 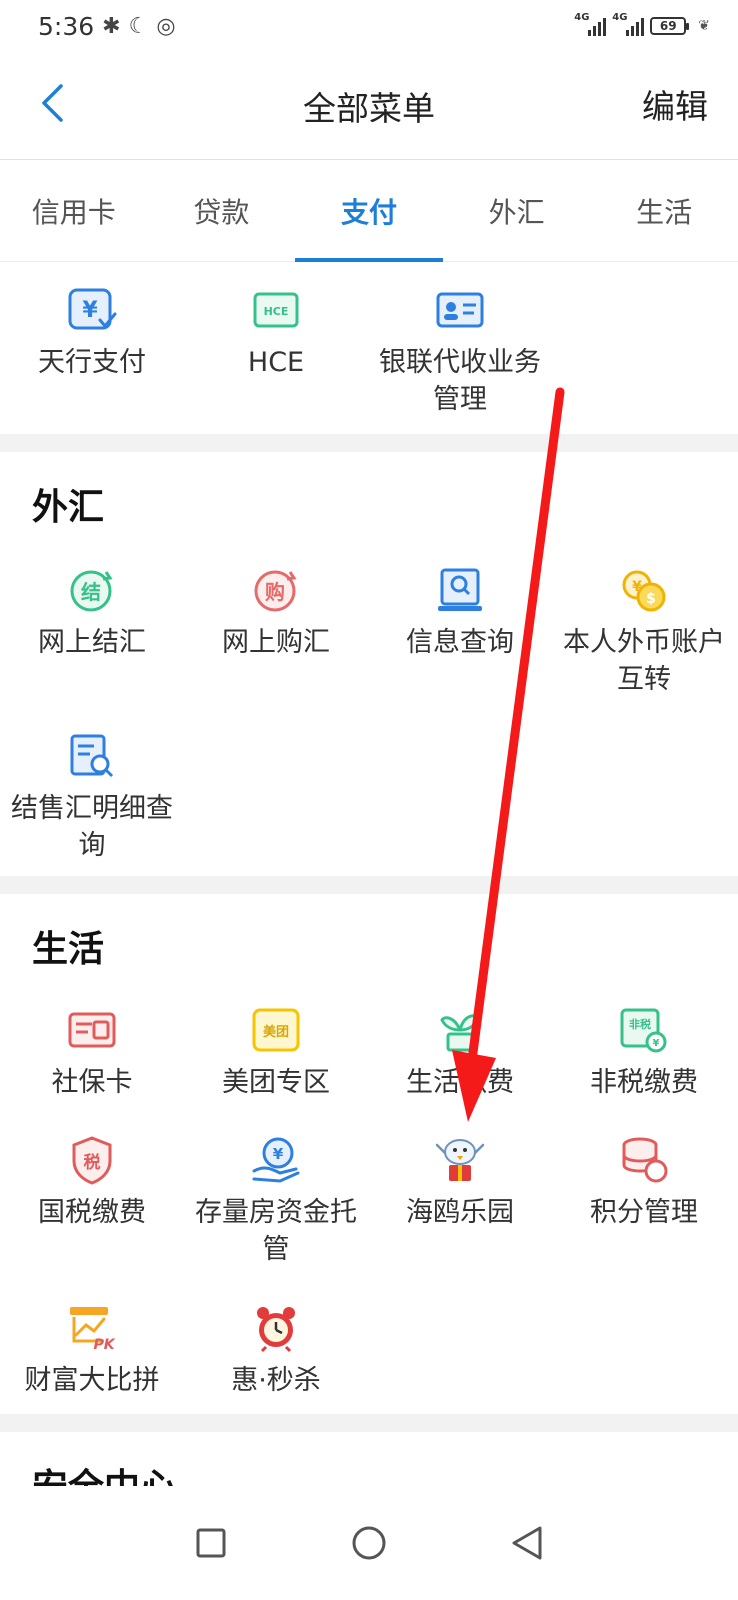 I want to click on meituan-icon: 美团, so click(x=276, y=1030).